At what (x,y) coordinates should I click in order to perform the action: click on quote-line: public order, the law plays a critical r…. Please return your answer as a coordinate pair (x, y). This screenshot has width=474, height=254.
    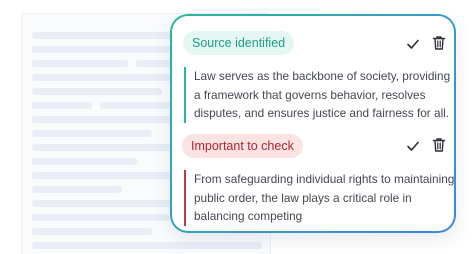
    Looking at the image, I should click on (303, 197).